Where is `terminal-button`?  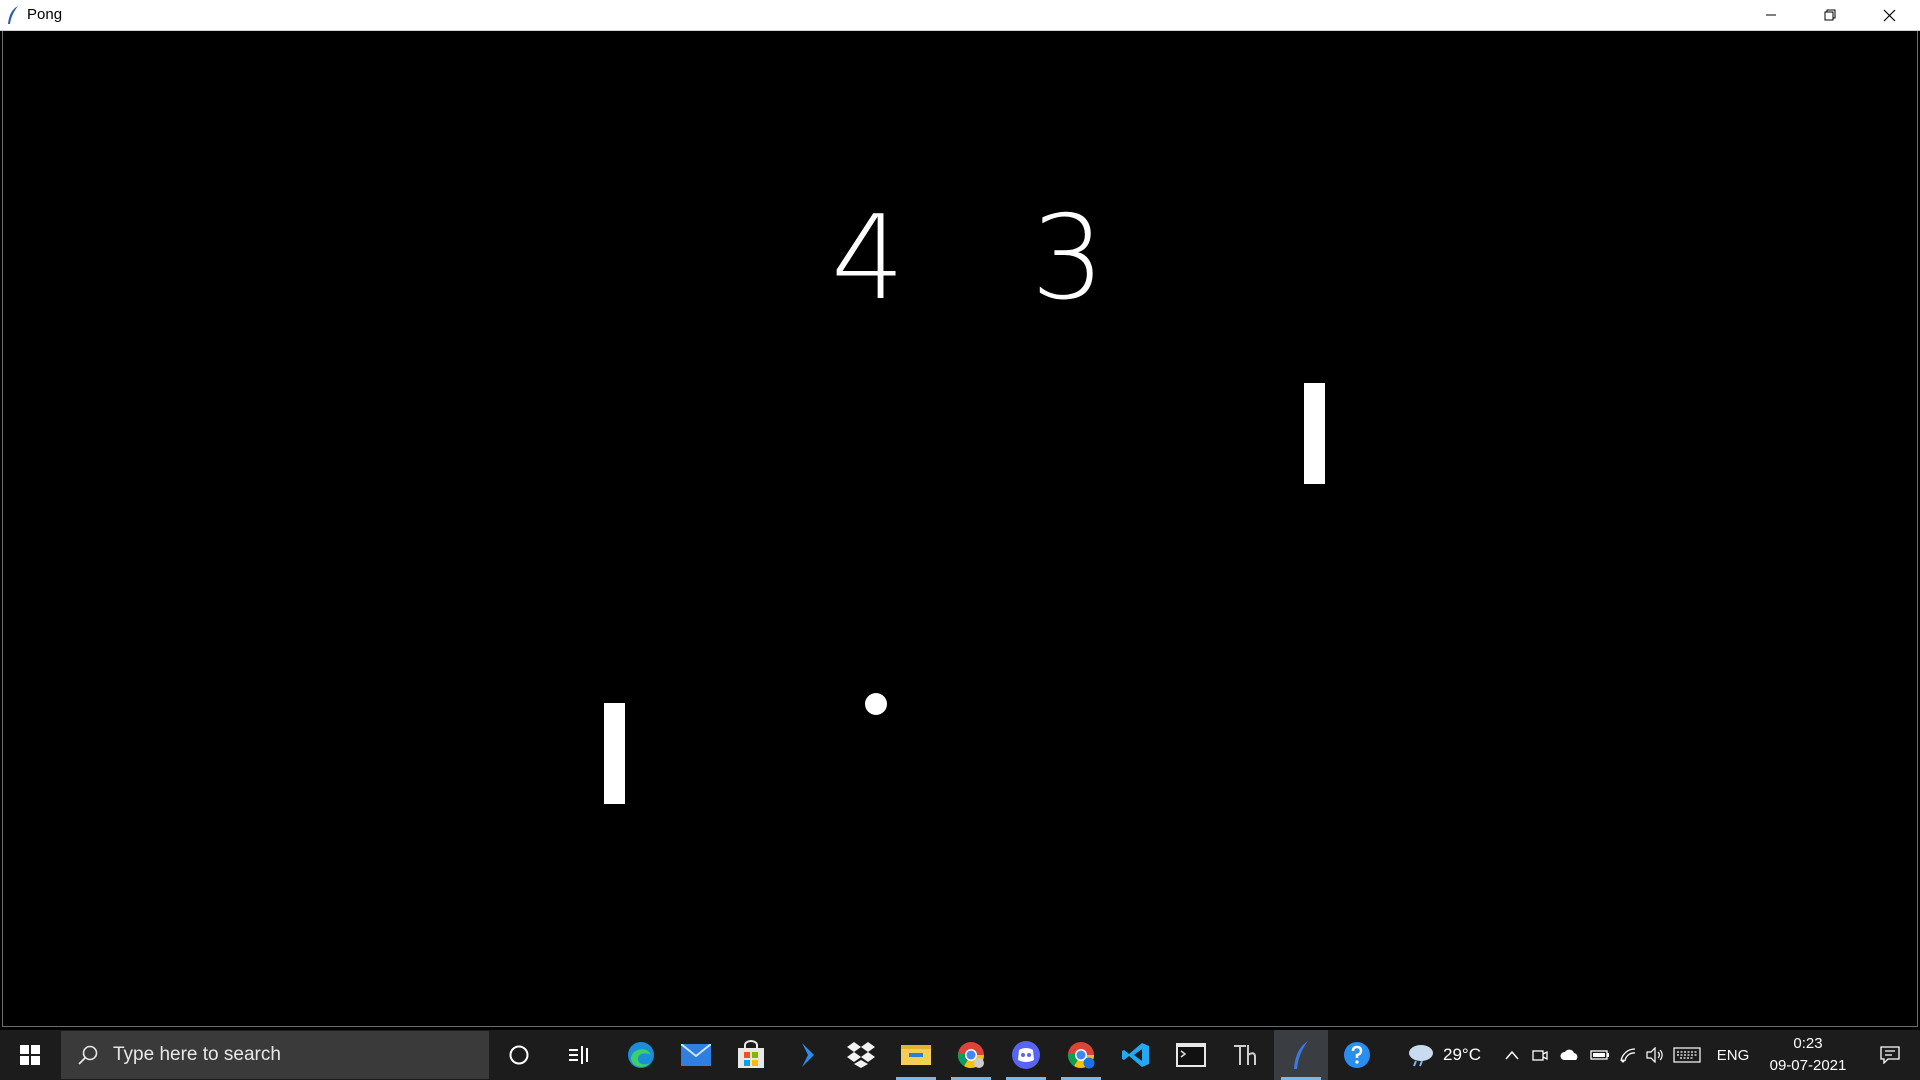
terminal-button is located at coordinates (1191, 1055).